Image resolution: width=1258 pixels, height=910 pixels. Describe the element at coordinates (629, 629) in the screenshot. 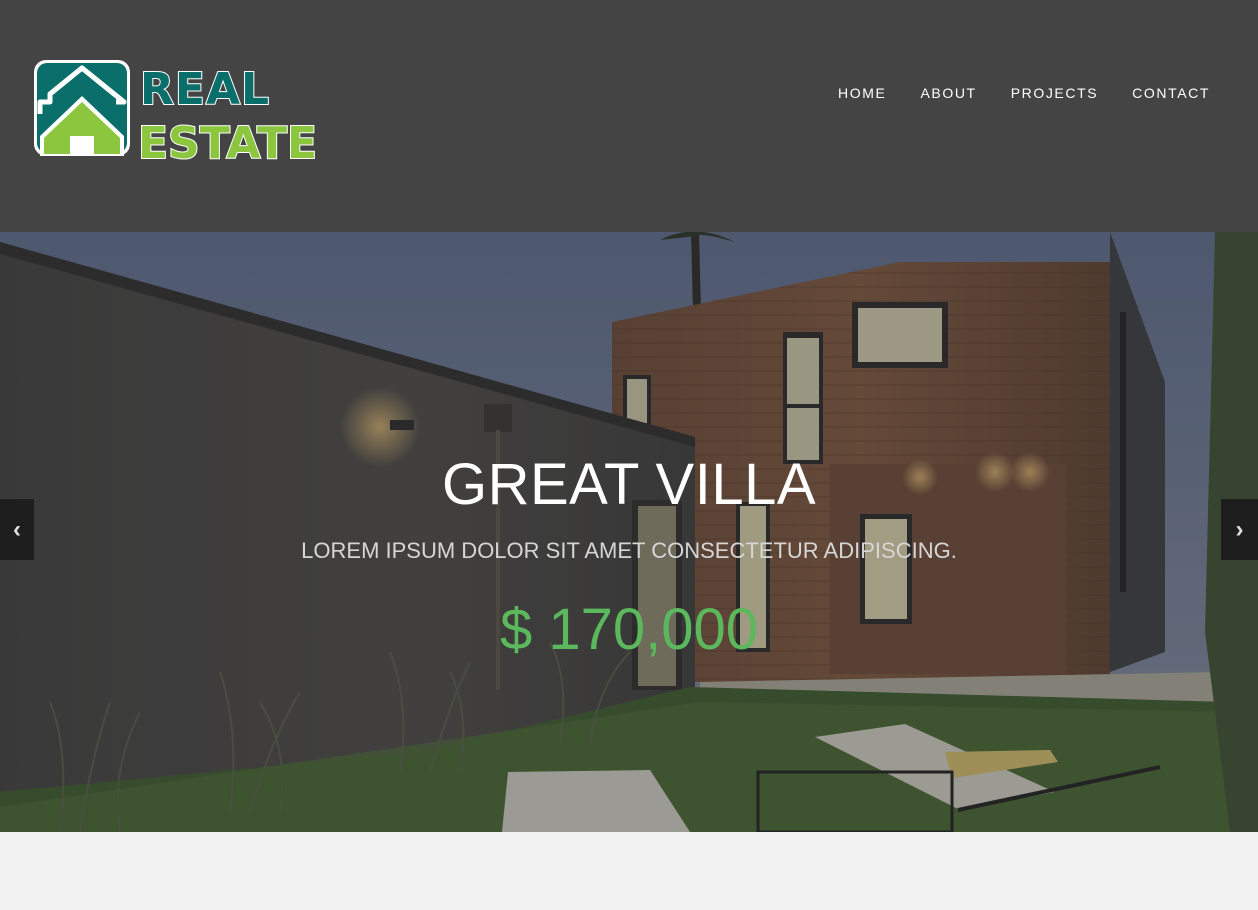

I see `hero-price: $ 170,000` at that location.